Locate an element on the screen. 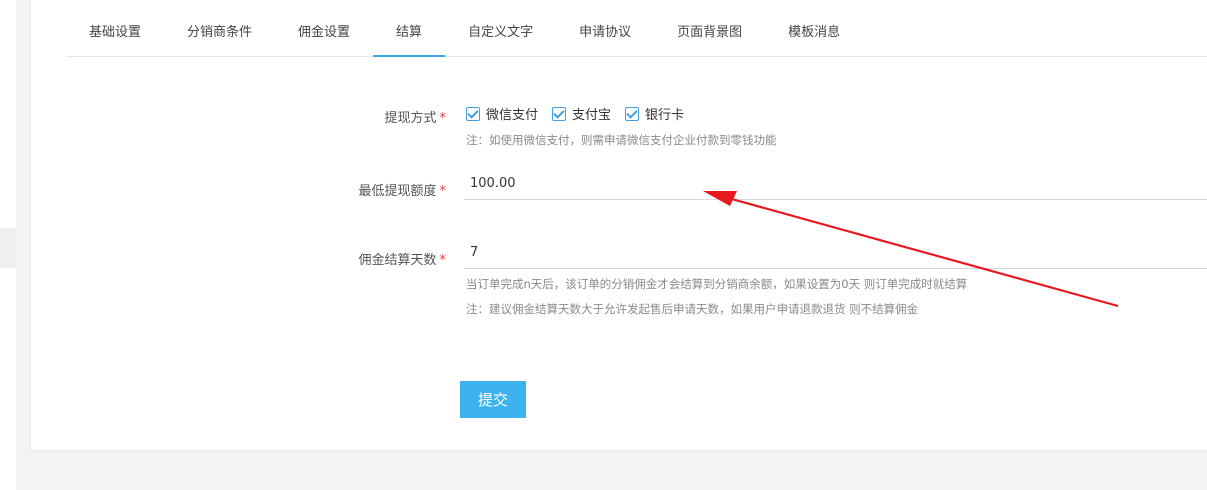 The image size is (1207, 490). checkbox-label: 微信支付 is located at coordinates (512, 115).